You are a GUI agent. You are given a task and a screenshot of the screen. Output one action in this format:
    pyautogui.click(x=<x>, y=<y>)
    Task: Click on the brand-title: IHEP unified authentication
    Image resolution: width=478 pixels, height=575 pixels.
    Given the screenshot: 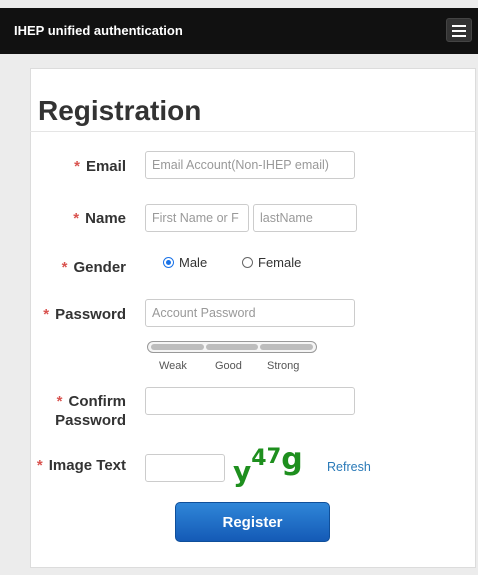 What is the action you would take?
    pyautogui.click(x=98, y=30)
    